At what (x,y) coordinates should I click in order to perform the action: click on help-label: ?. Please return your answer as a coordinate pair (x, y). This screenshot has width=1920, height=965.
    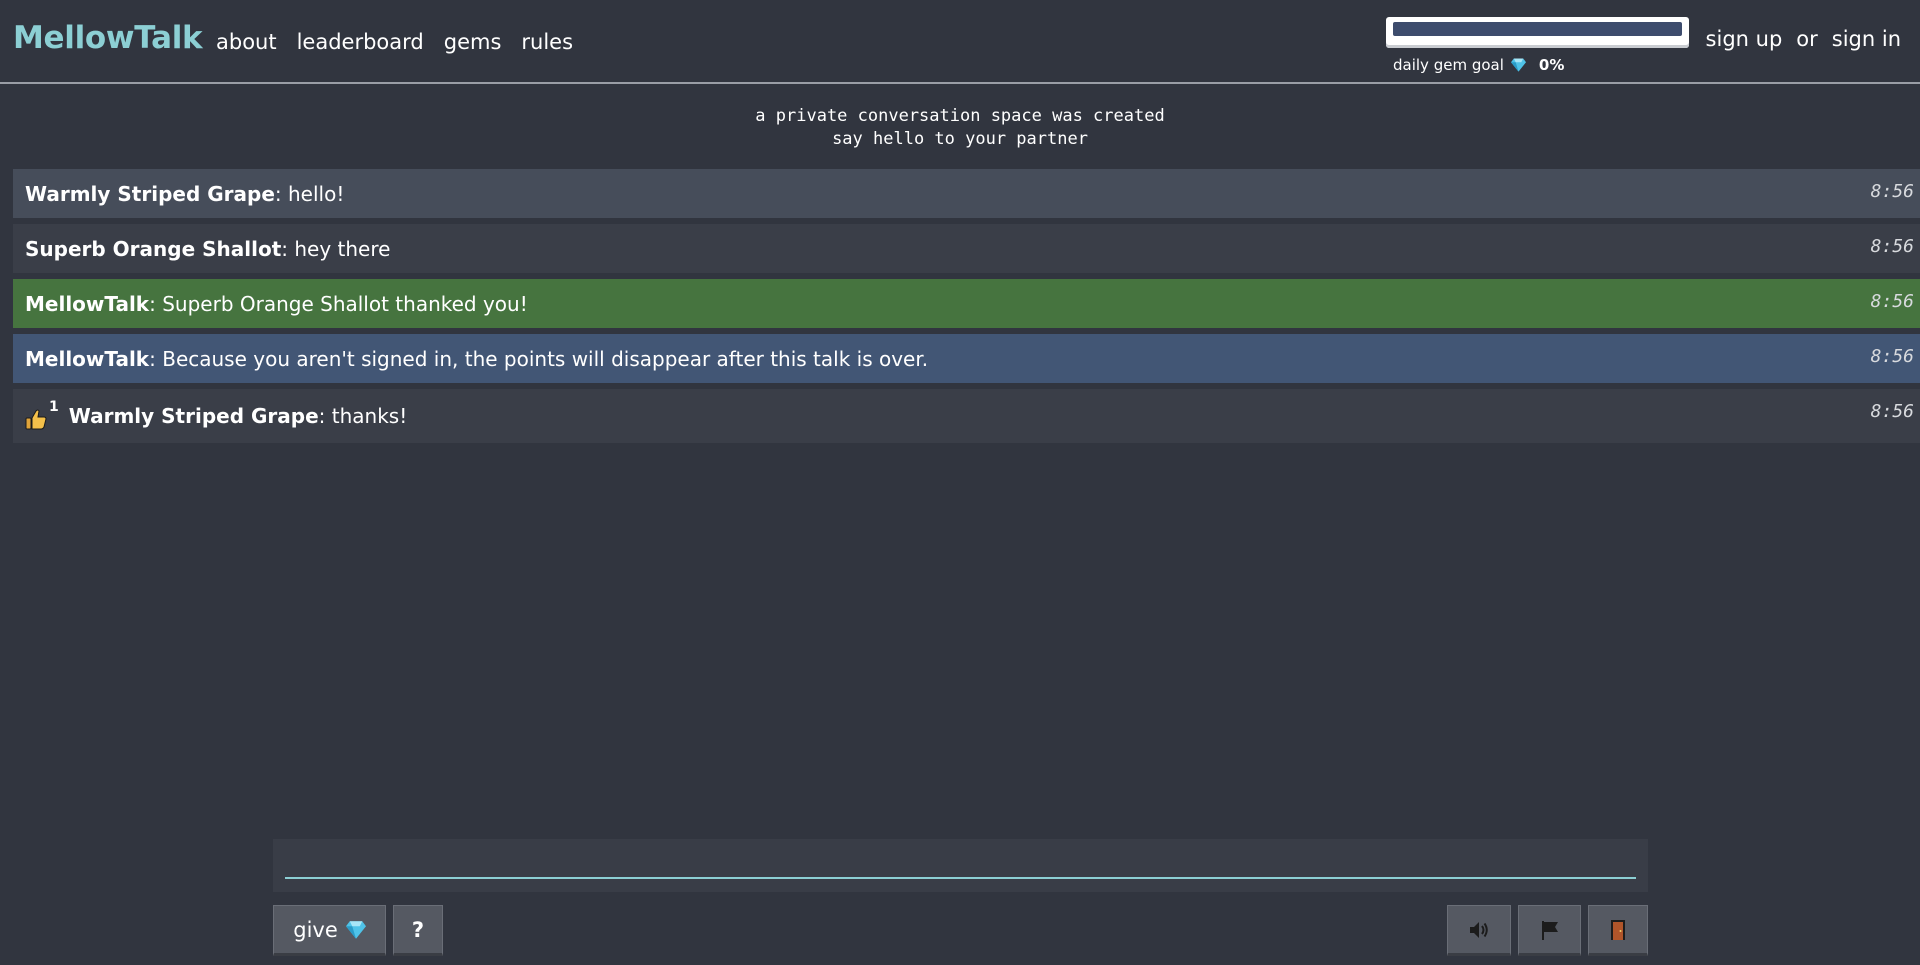
    Looking at the image, I should click on (418, 929).